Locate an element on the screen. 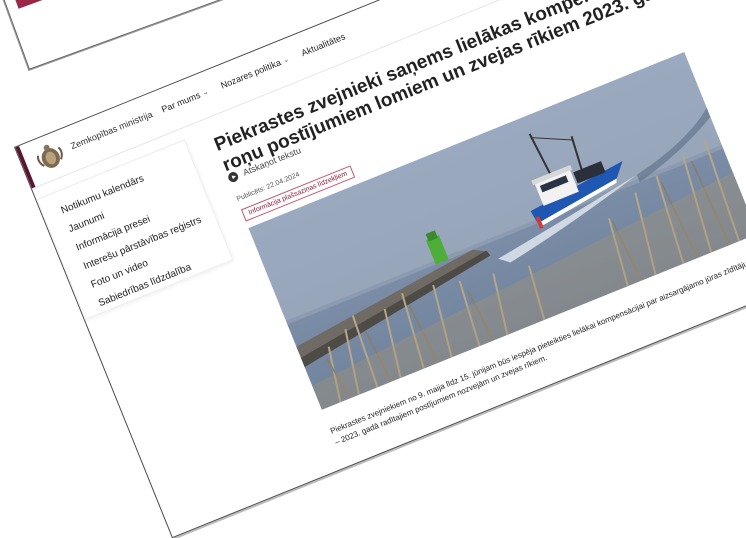 This screenshot has width=746, height=538. nav-item-par-mums: Par mums ⌄ is located at coordinates (184, 101).